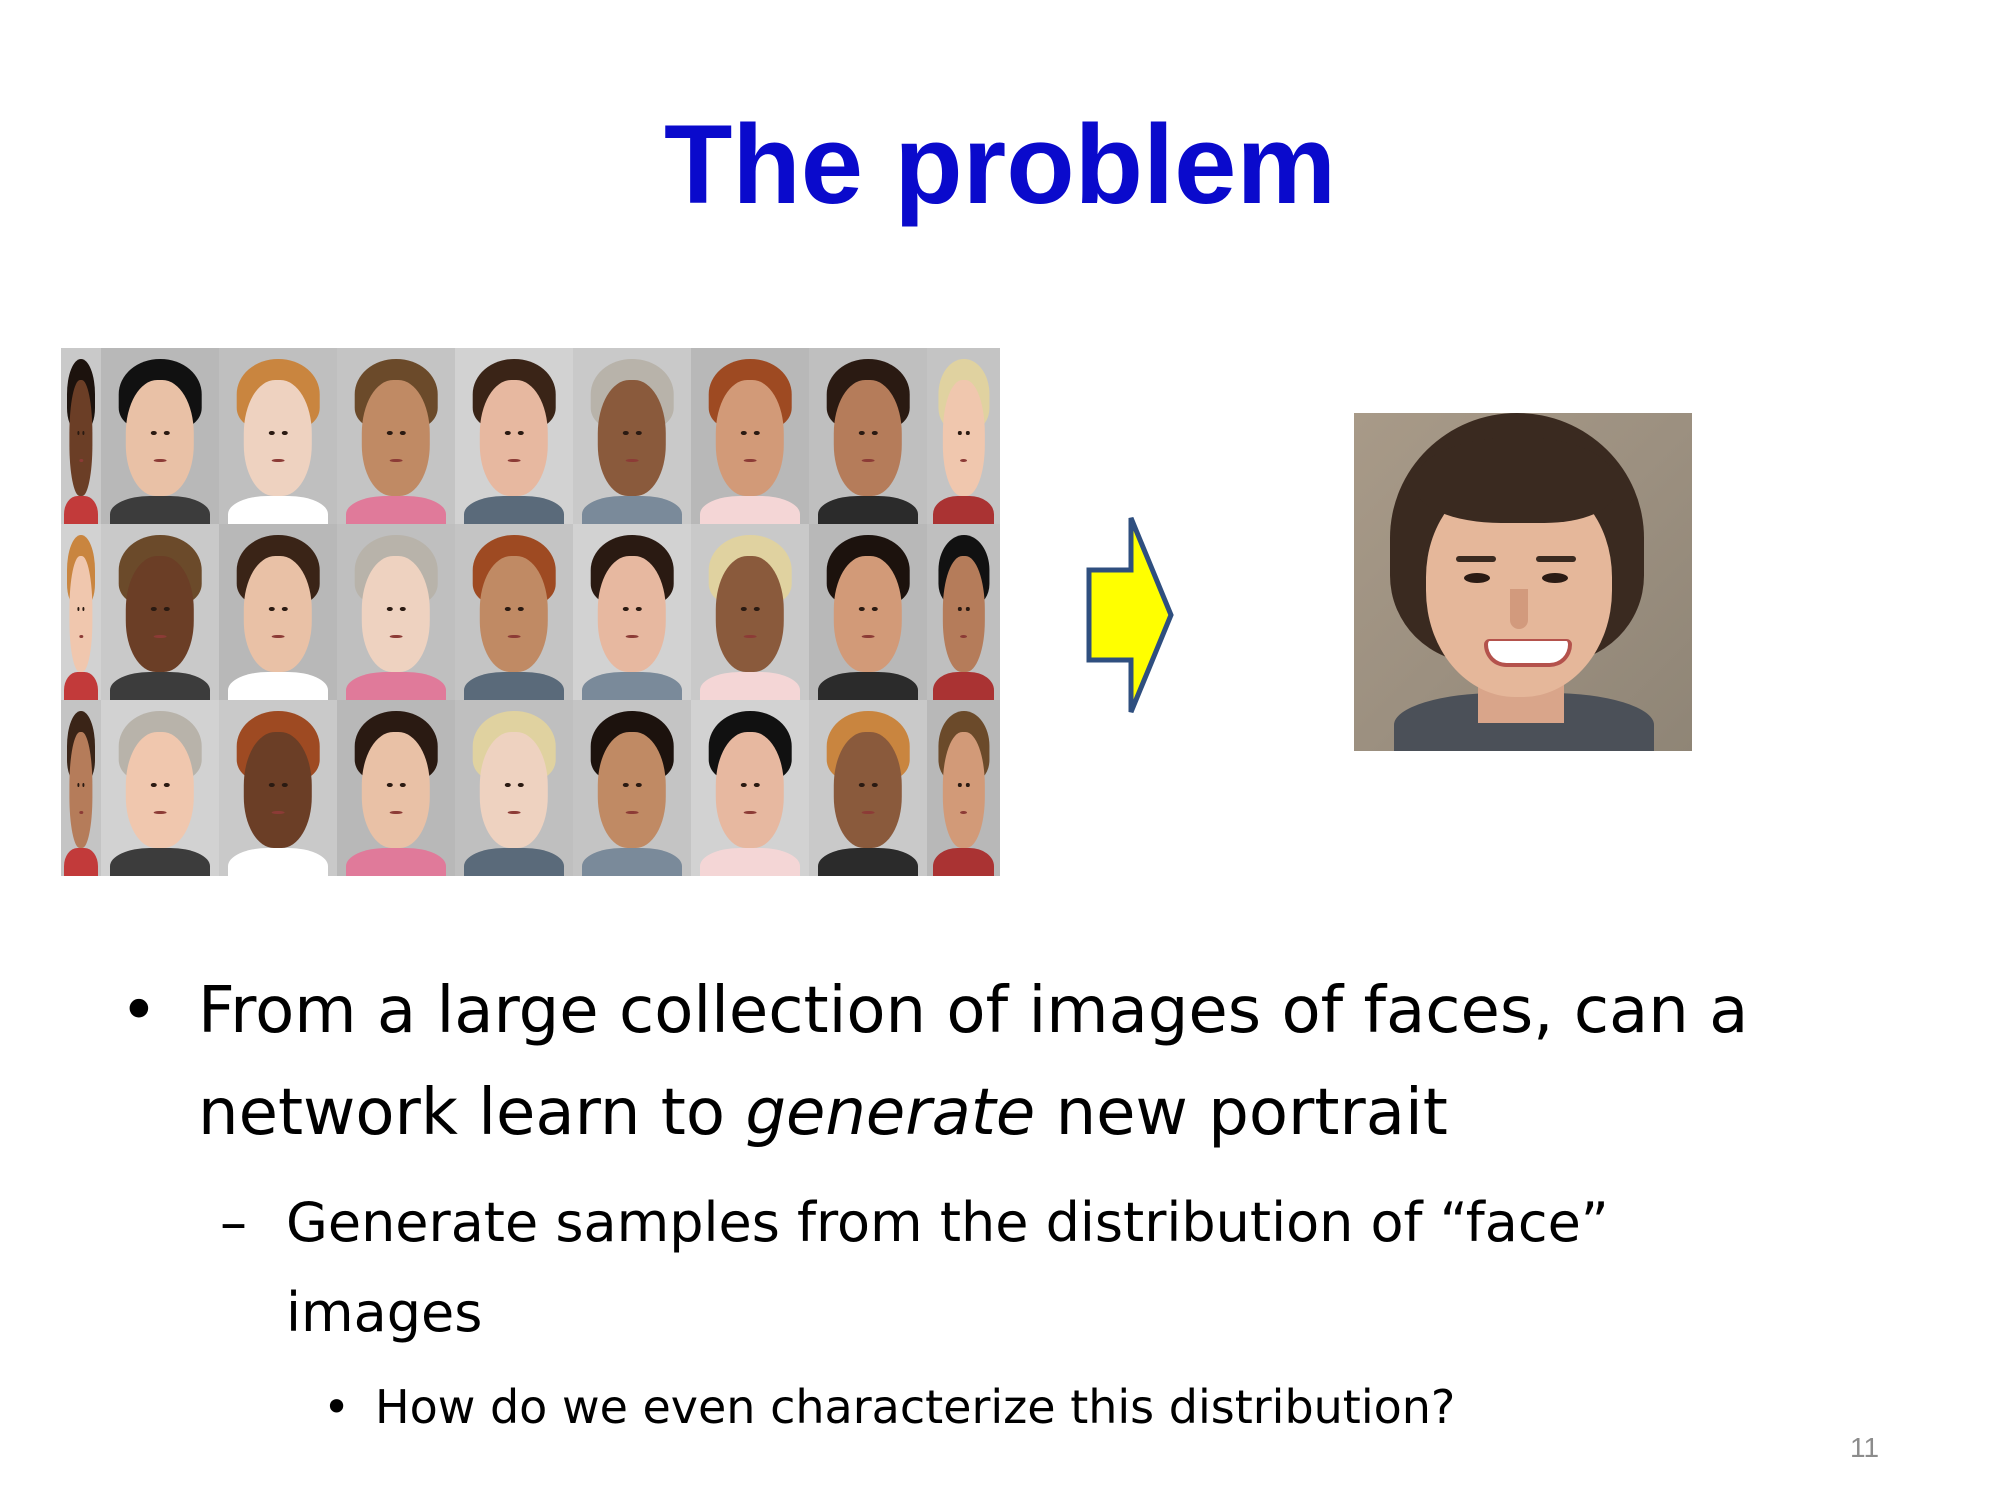  Describe the element at coordinates (1555, 578) in the screenshot. I see `portrait-eye-right` at that location.